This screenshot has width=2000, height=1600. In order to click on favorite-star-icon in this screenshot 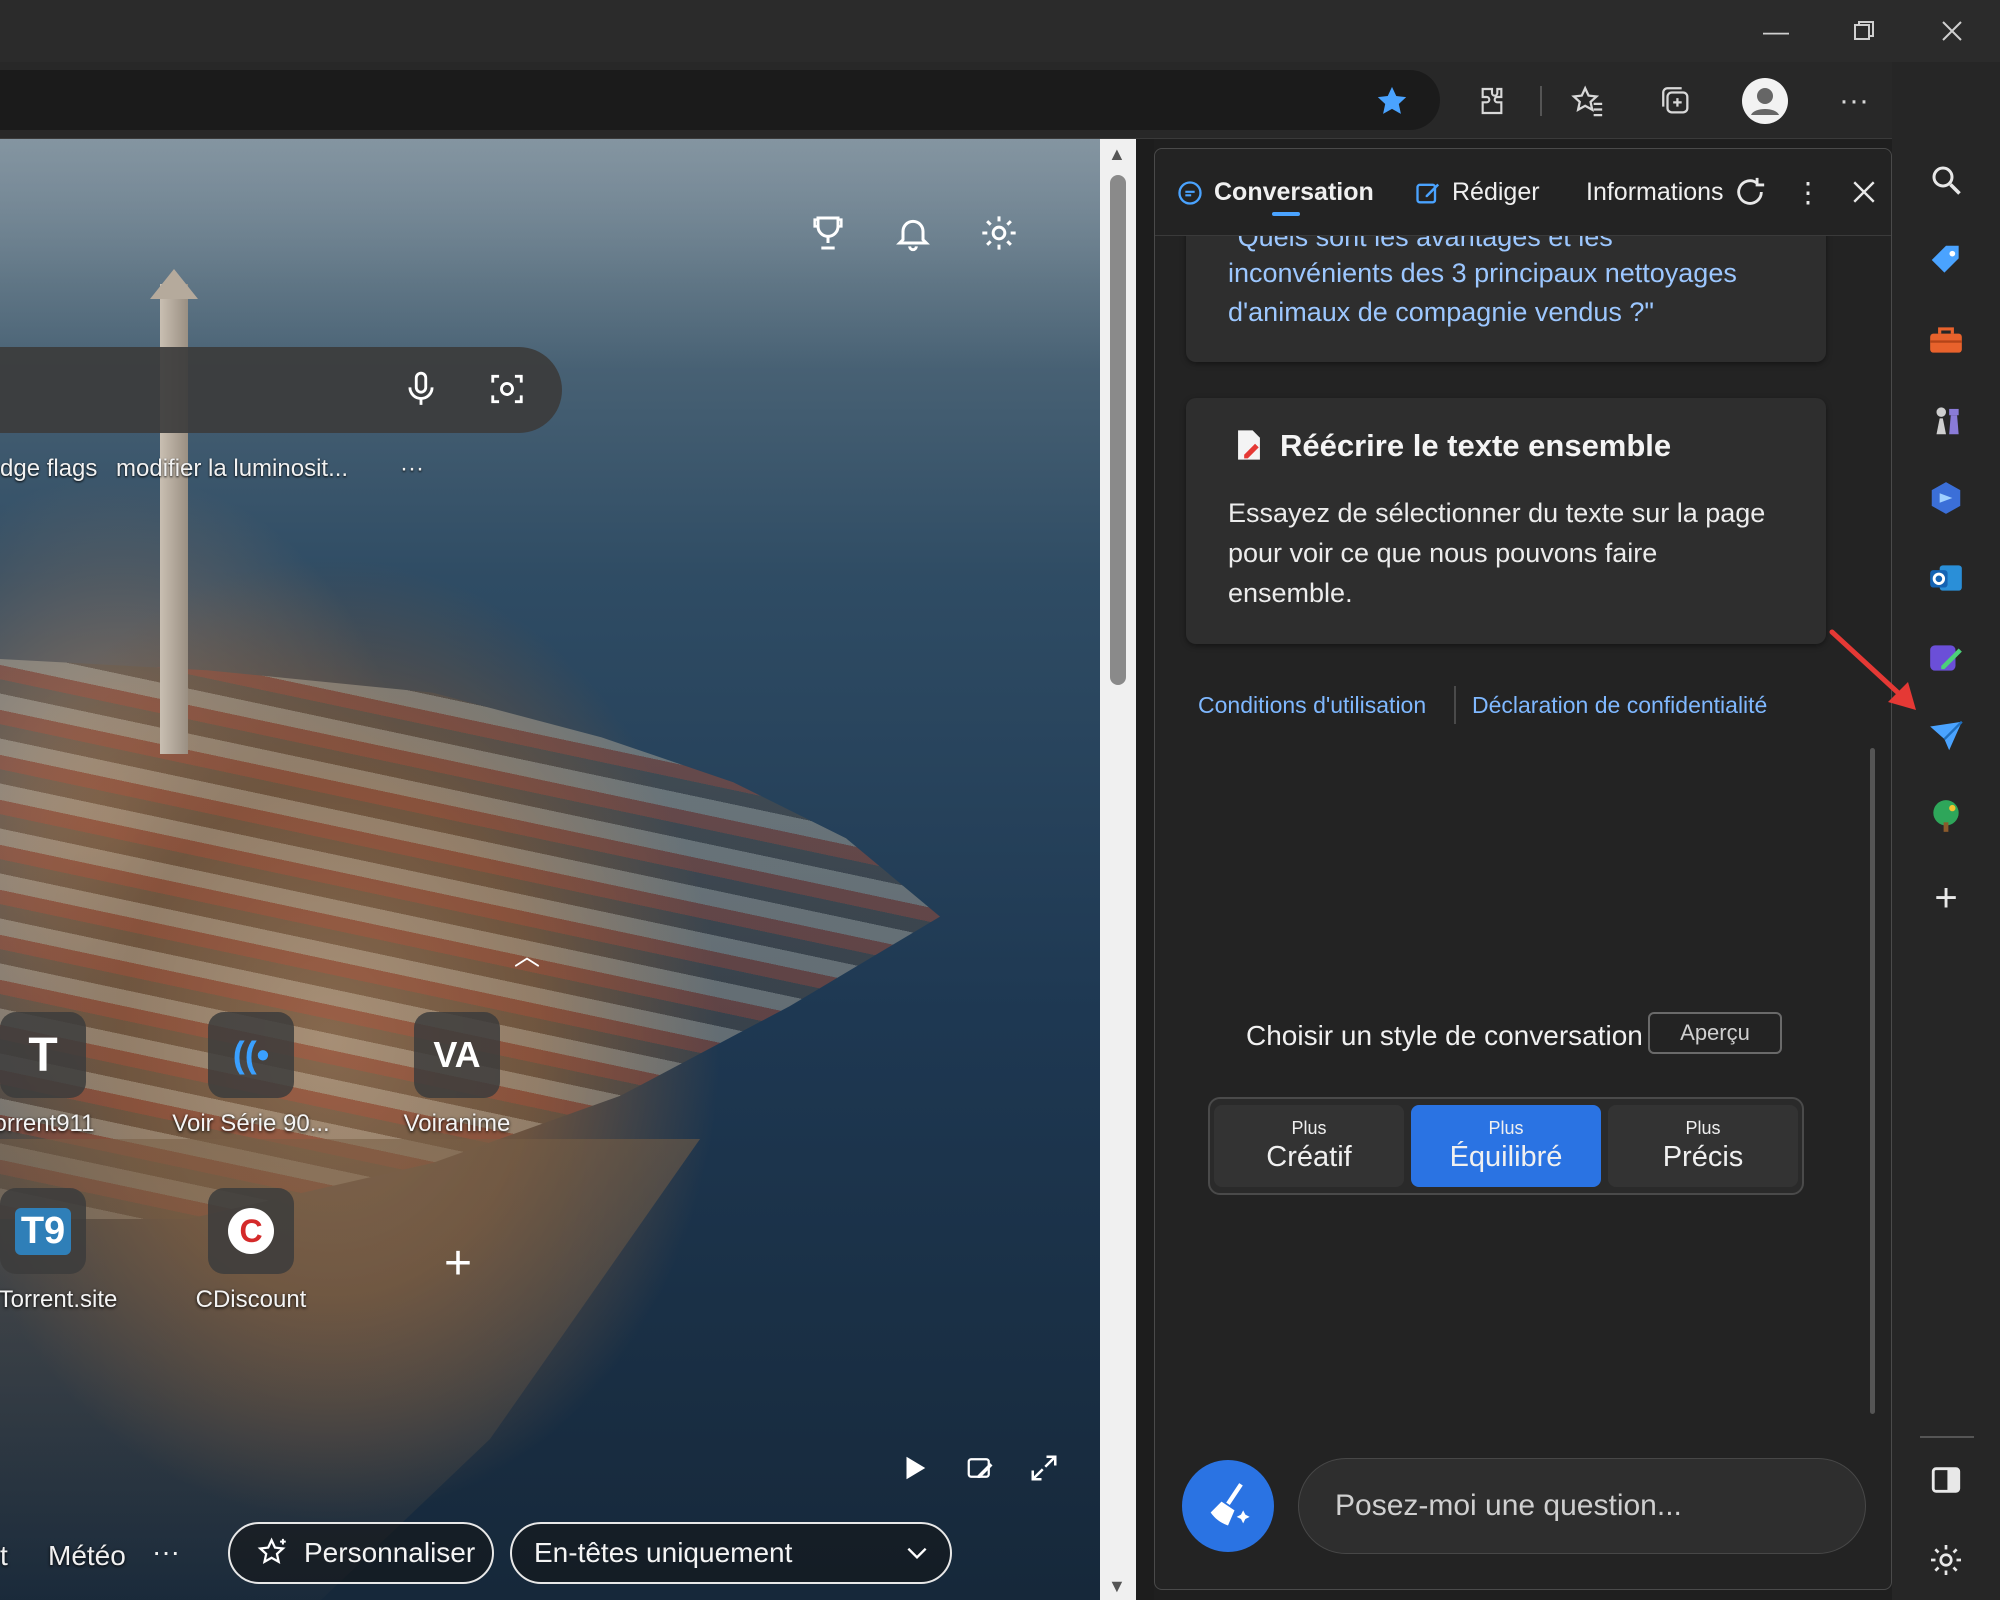, I will do `click(1392, 100)`.